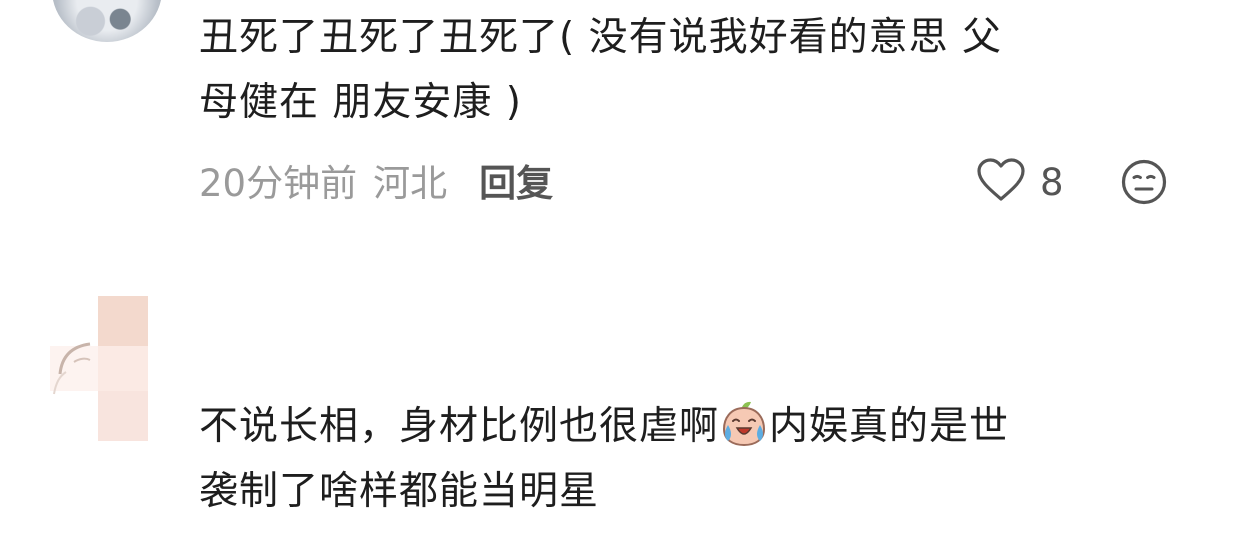 This screenshot has width=1242, height=537. What do you see at coordinates (516, 180) in the screenshot?
I see `reply-button: 回复` at bounding box center [516, 180].